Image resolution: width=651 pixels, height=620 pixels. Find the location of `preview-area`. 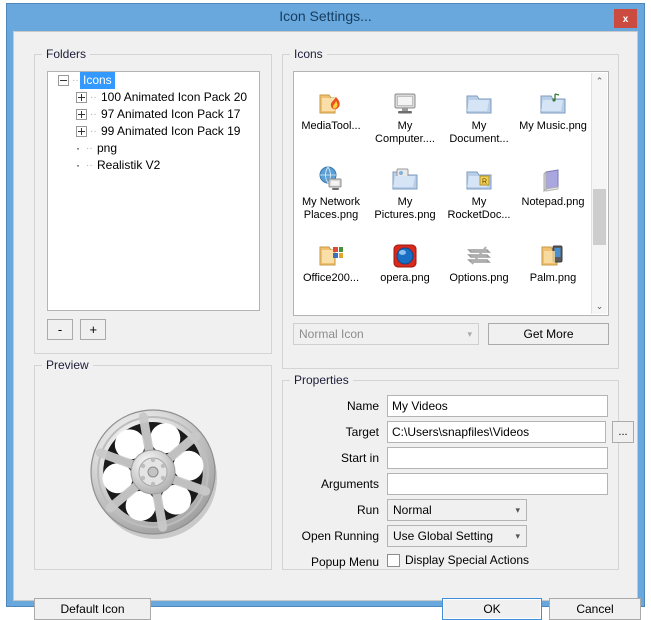

preview-area is located at coordinates (153, 472).